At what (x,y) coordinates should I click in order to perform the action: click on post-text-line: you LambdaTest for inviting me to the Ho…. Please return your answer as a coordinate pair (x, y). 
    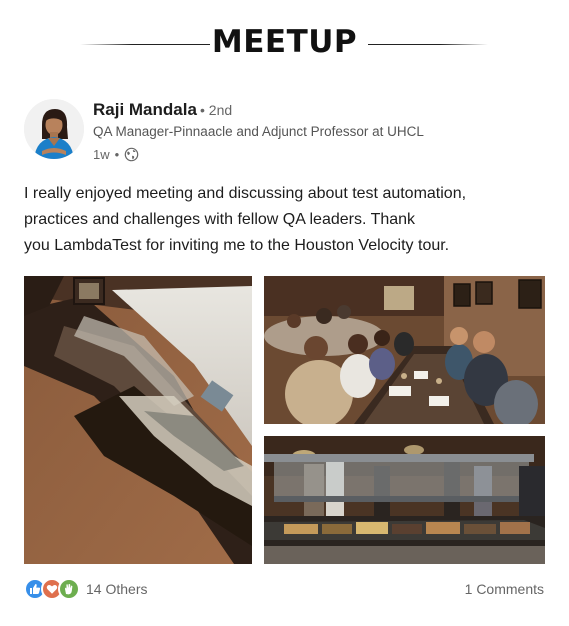
    Looking at the image, I should click on (237, 245).